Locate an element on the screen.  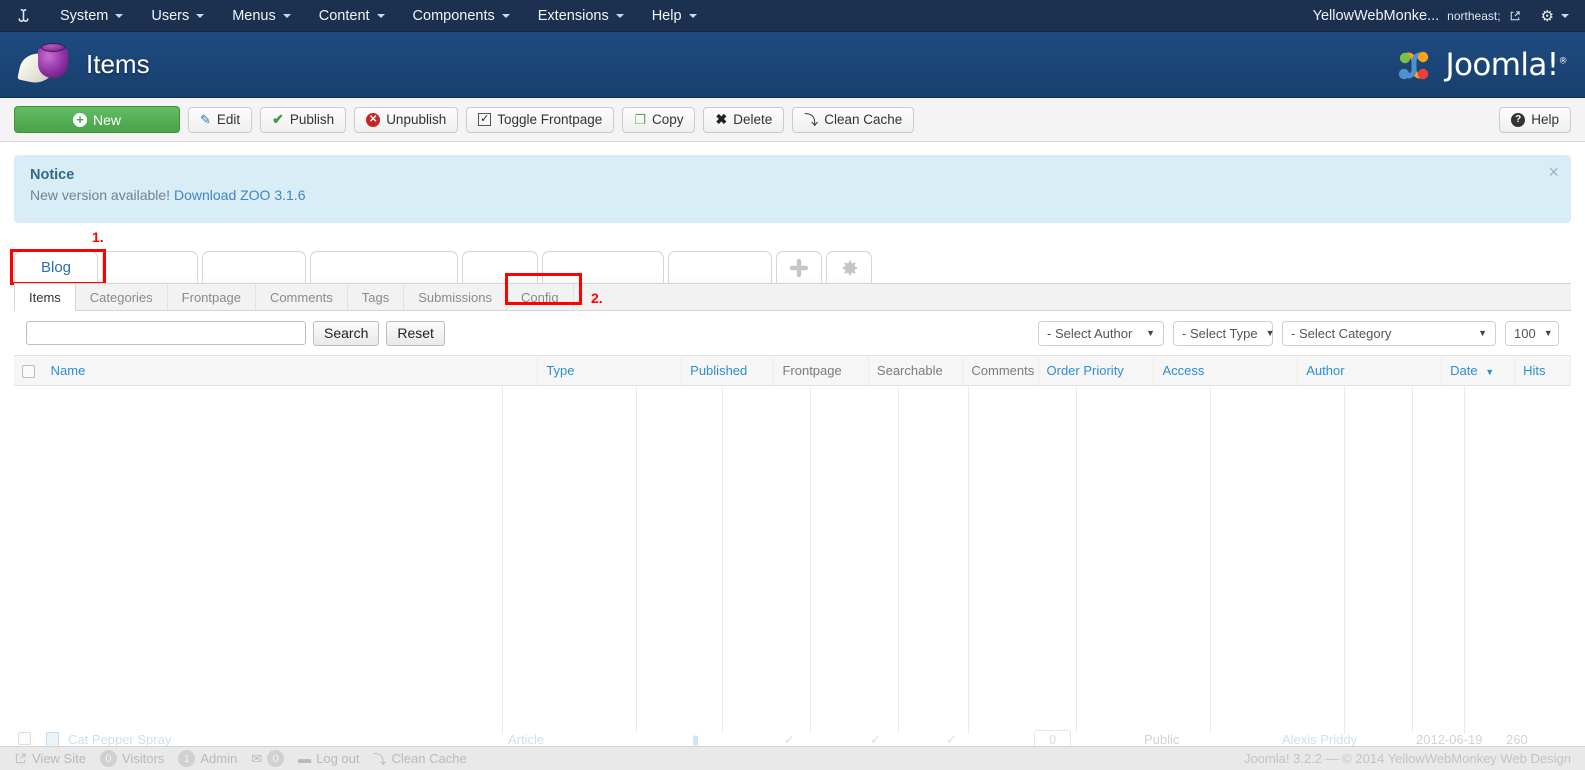
new-button: + New is located at coordinates (97, 119).